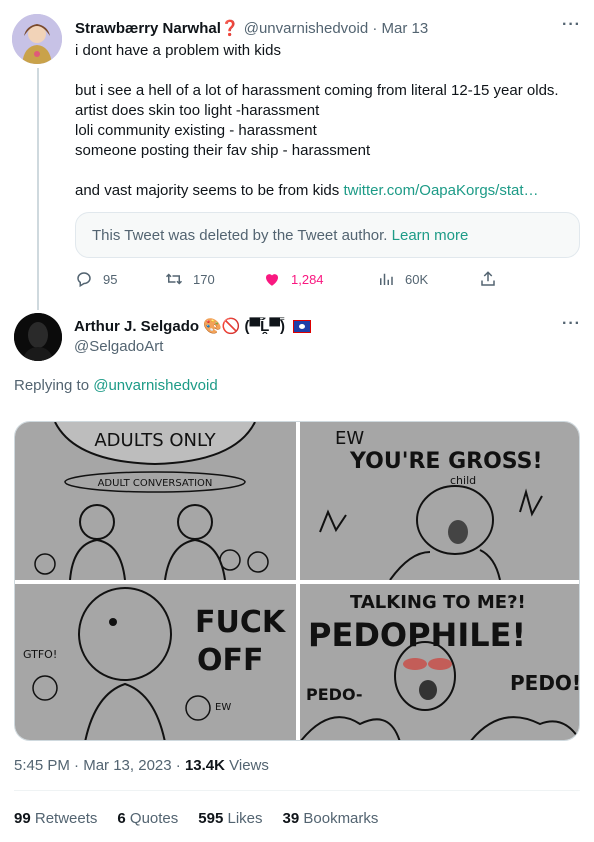 The image size is (594, 842). I want to click on stat-count: 99, so click(22, 818).